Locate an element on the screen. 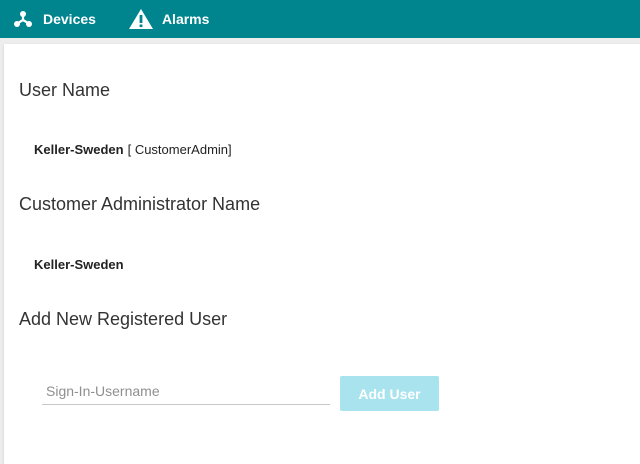 The width and height of the screenshot is (640, 464). user-name-text: Keller-Sweden is located at coordinates (79, 149).